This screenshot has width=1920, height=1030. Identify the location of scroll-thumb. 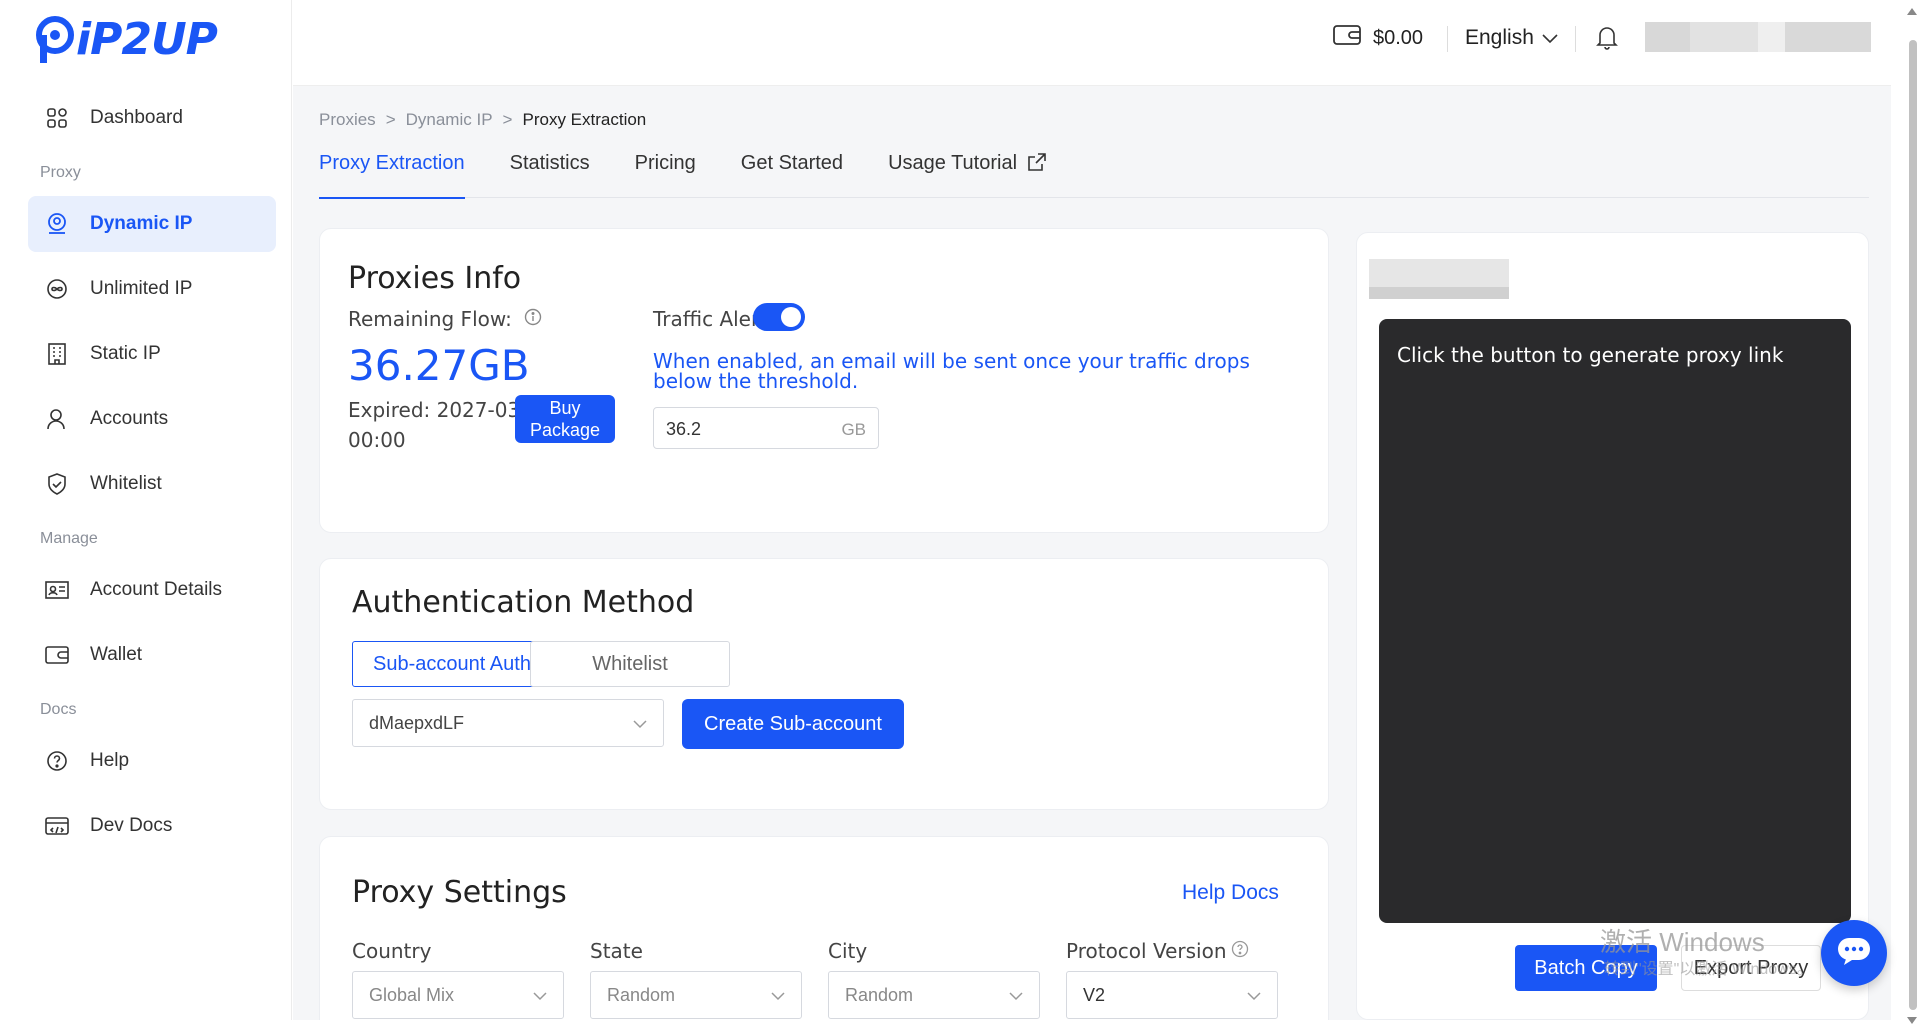
(1913, 525).